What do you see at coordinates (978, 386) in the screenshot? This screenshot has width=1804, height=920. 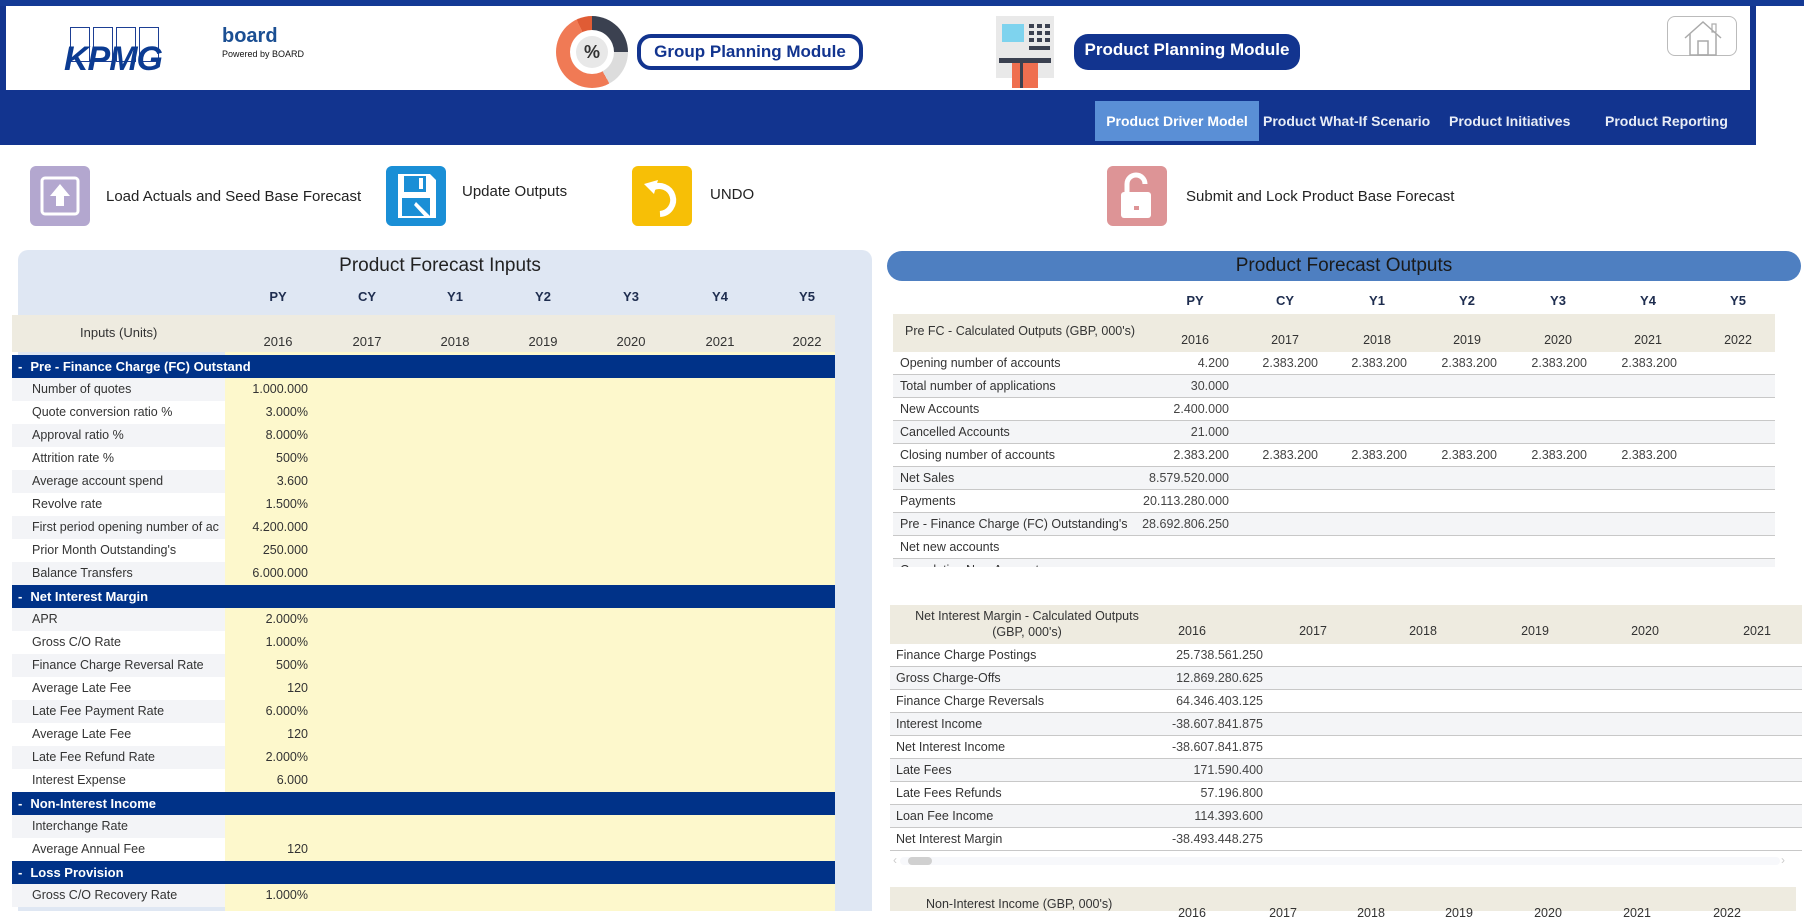 I see `output-row-label: Total number of applications` at bounding box center [978, 386].